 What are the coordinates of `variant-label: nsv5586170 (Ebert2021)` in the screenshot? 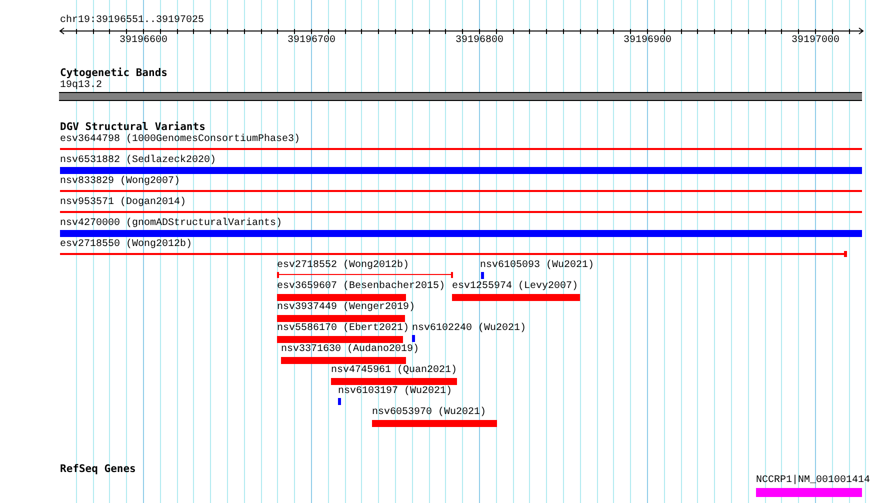 It's located at (343, 329).